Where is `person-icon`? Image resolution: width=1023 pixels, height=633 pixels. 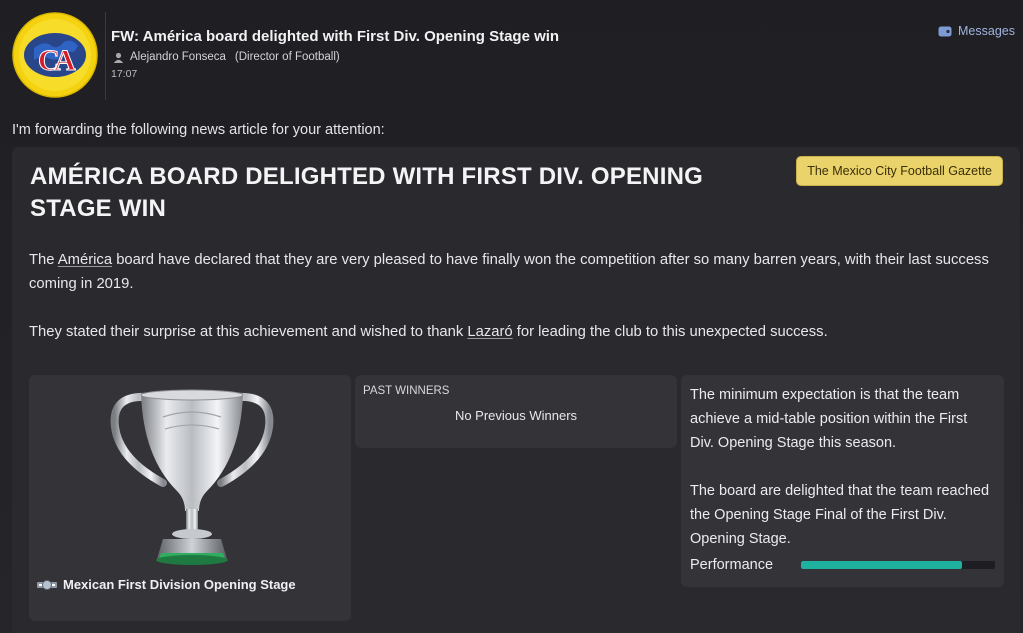
person-icon is located at coordinates (118, 57).